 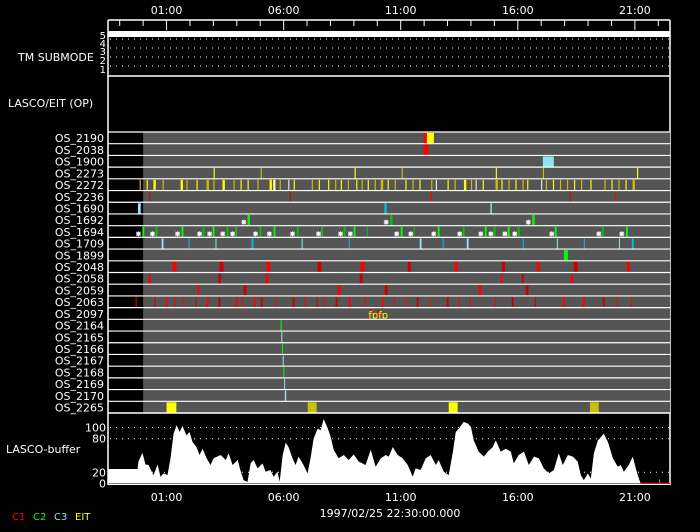 I want to click on bottom-tick-label: 11:00, so click(x=401, y=497).